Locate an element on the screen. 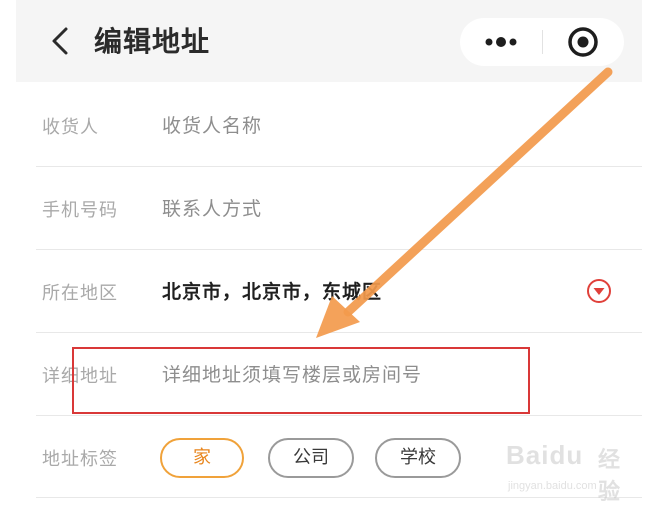  highlight-annotation-box is located at coordinates (301, 380).